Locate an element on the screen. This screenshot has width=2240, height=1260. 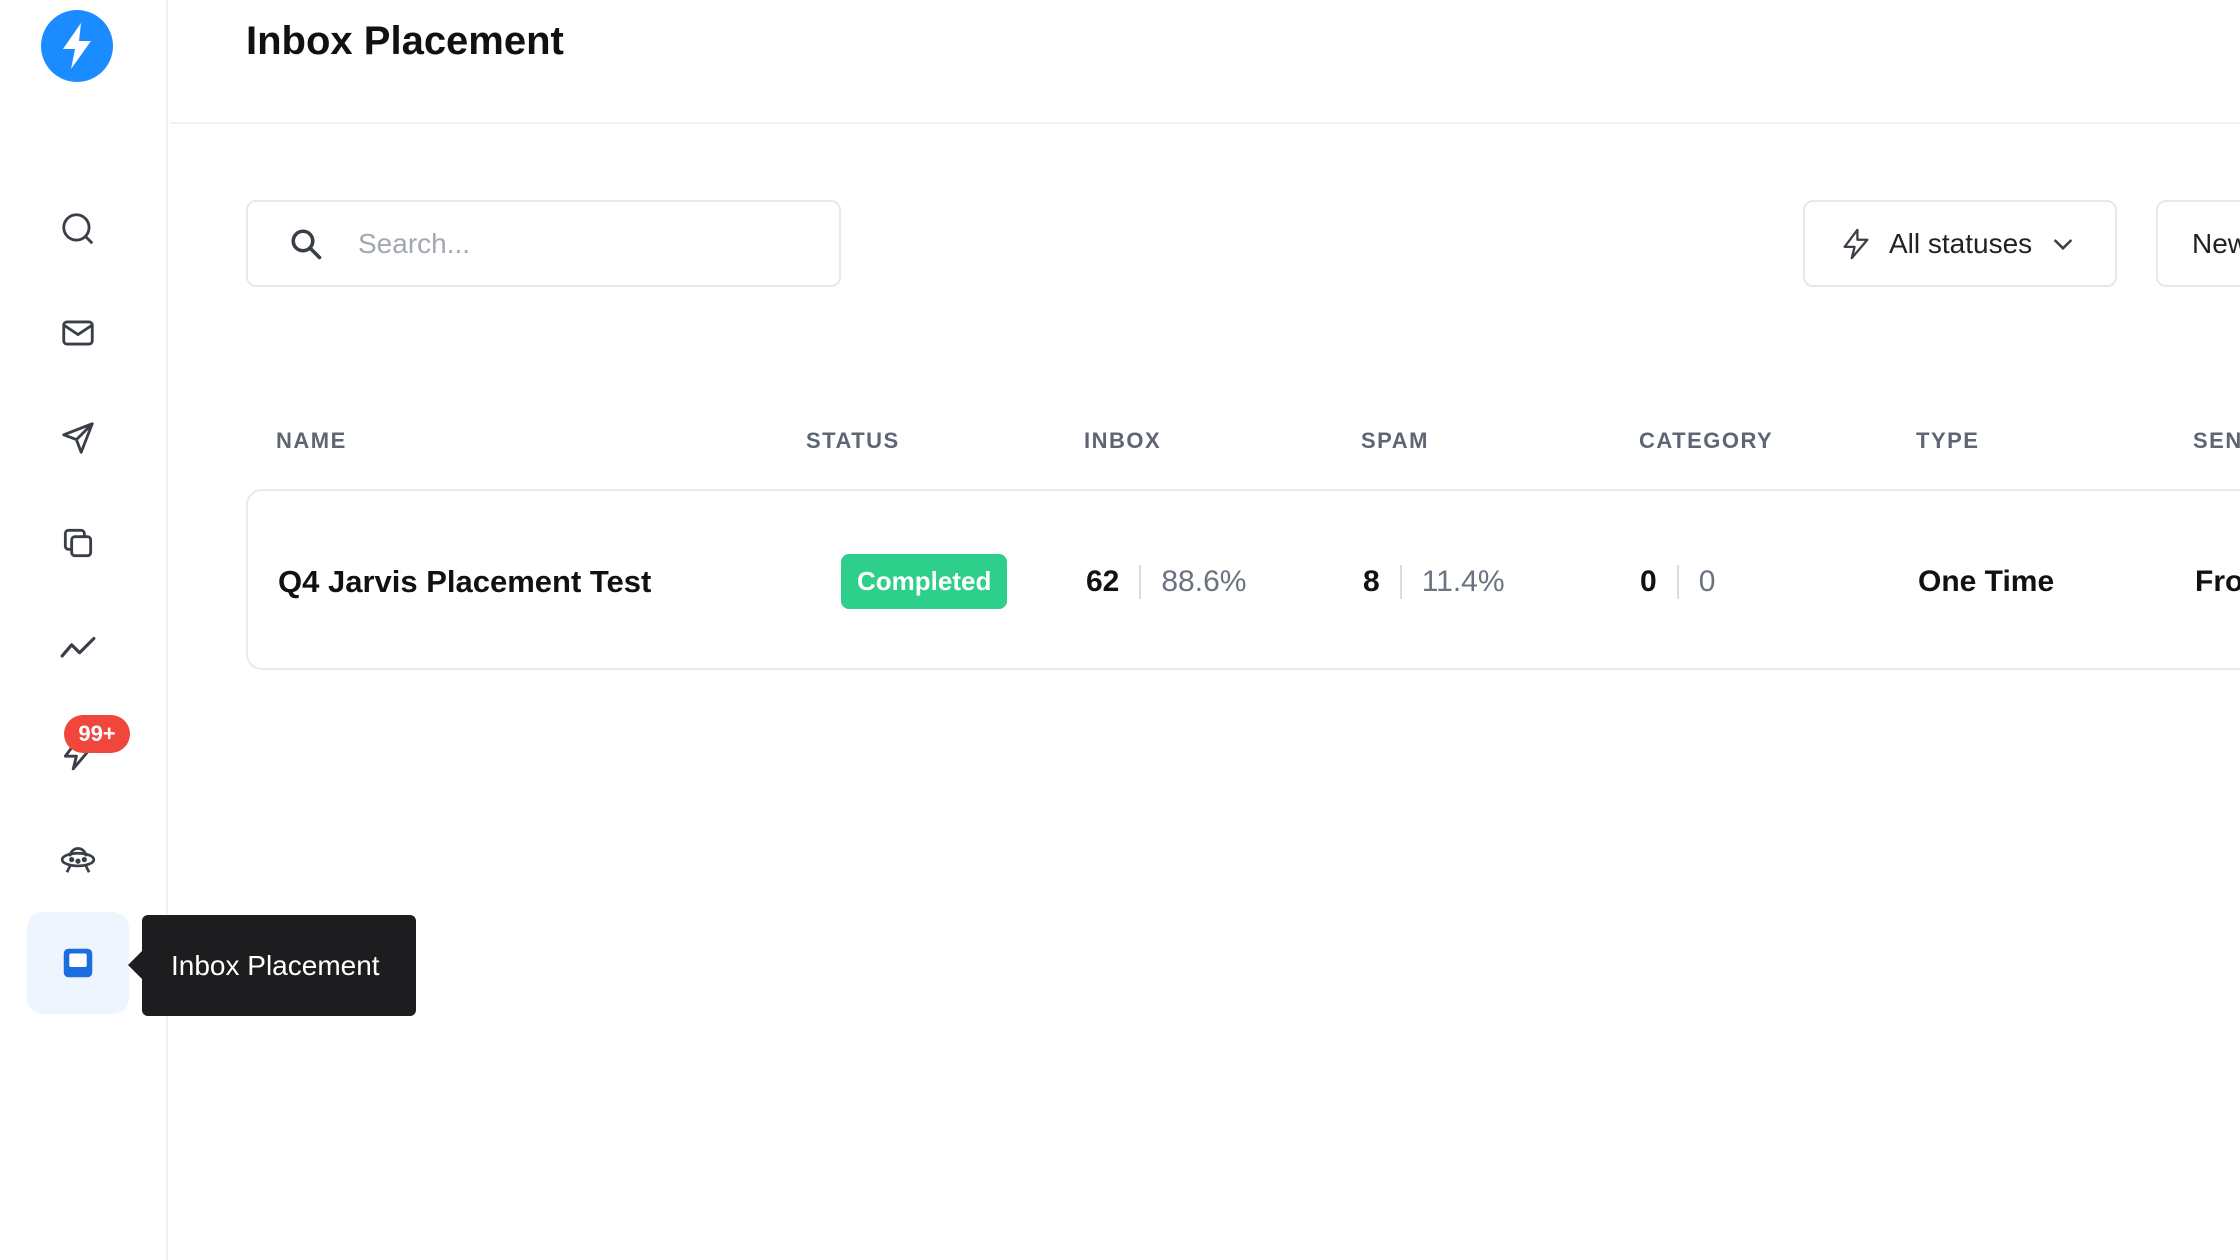
notification-badge: 99+ is located at coordinates (97, 734).